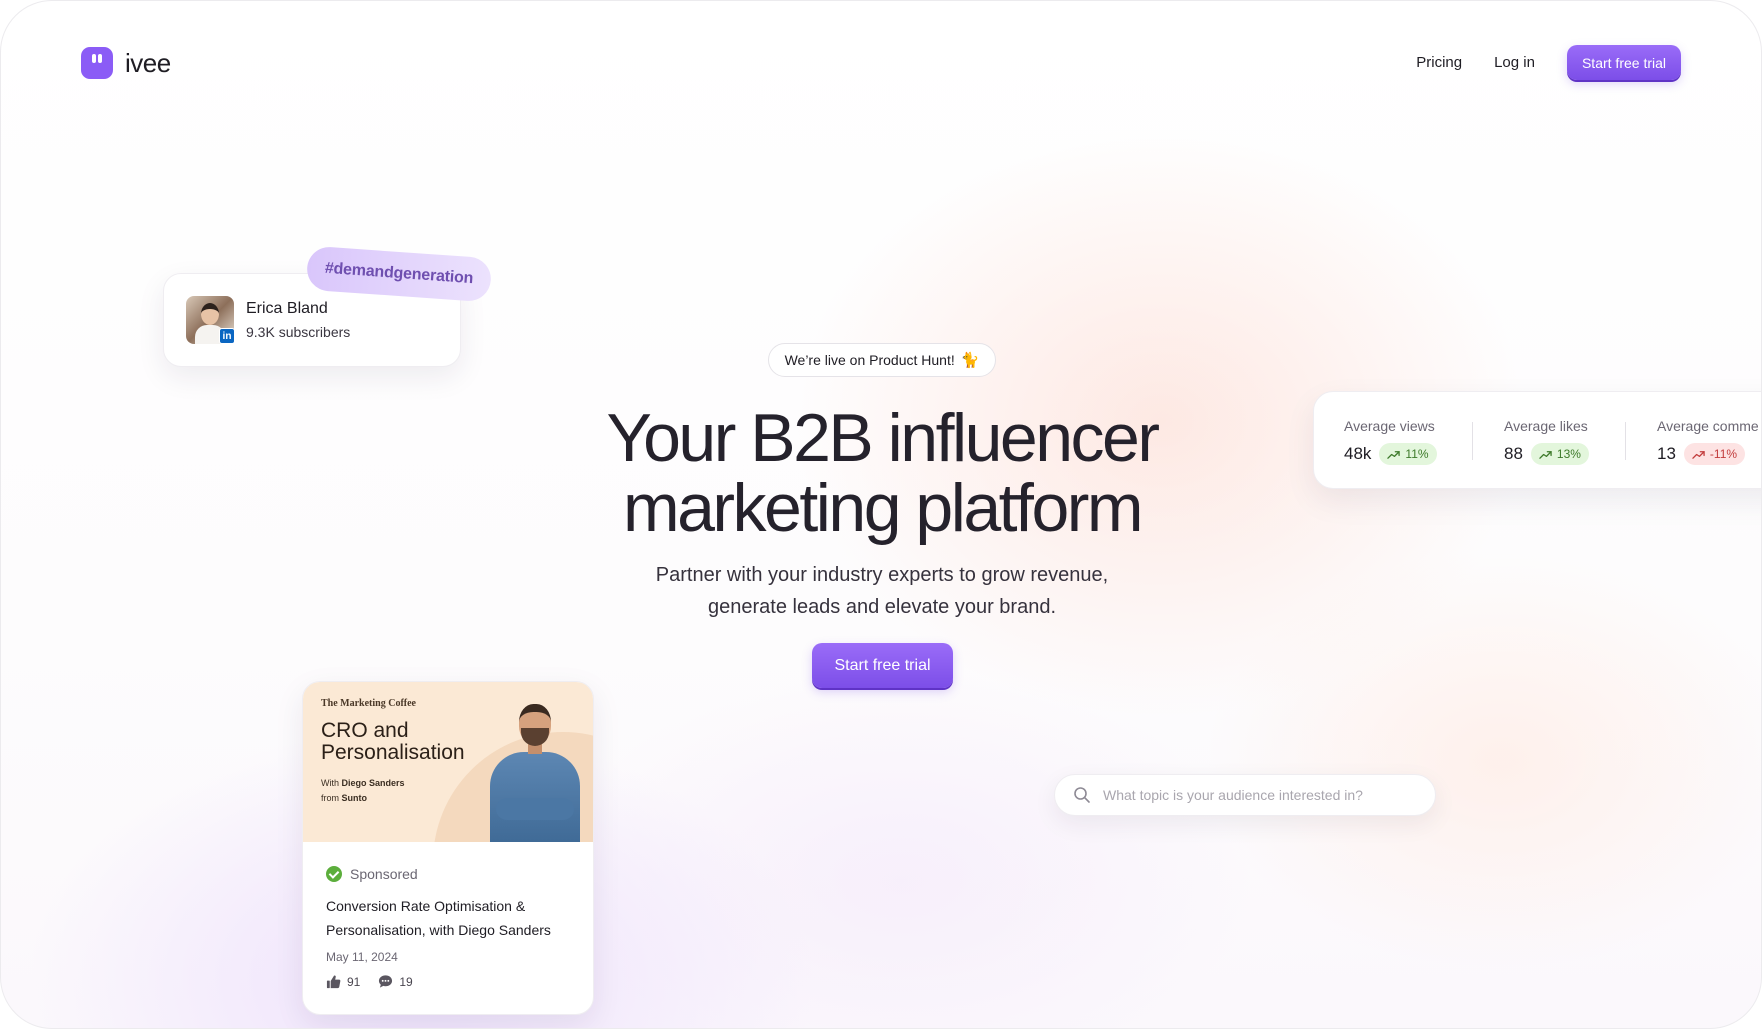  What do you see at coordinates (535, 771) in the screenshot?
I see `speaker-portrait` at bounding box center [535, 771].